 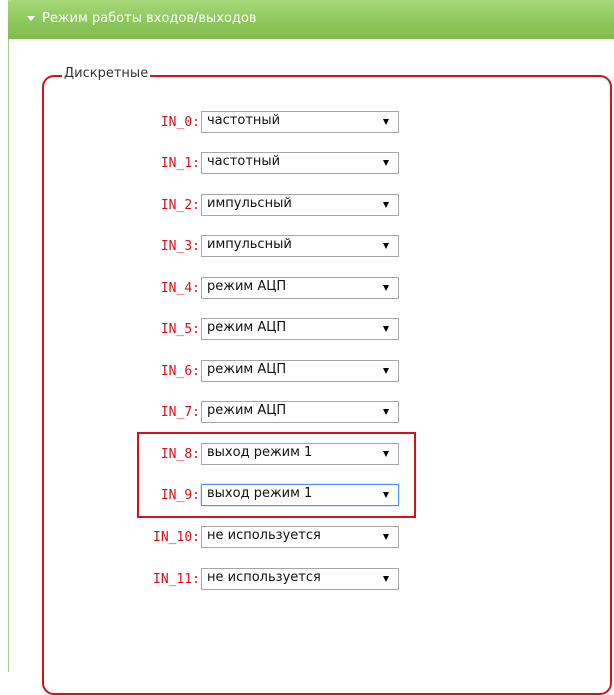 What do you see at coordinates (300, 163) in the screenshot?
I see `mode-select-in1: частотный` at bounding box center [300, 163].